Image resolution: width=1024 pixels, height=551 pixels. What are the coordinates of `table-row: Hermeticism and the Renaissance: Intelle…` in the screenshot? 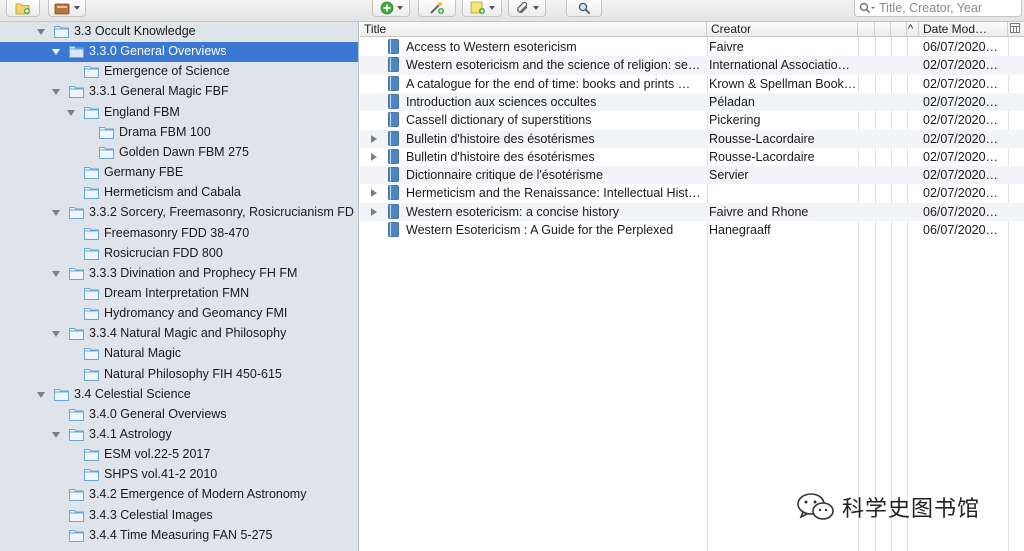 It's located at (692, 193).